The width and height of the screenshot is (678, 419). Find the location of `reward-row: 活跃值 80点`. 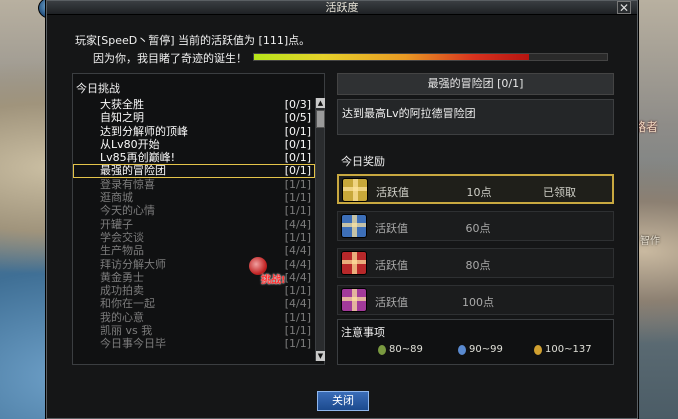

reward-row: 活跃值 80点 is located at coordinates (475, 263).